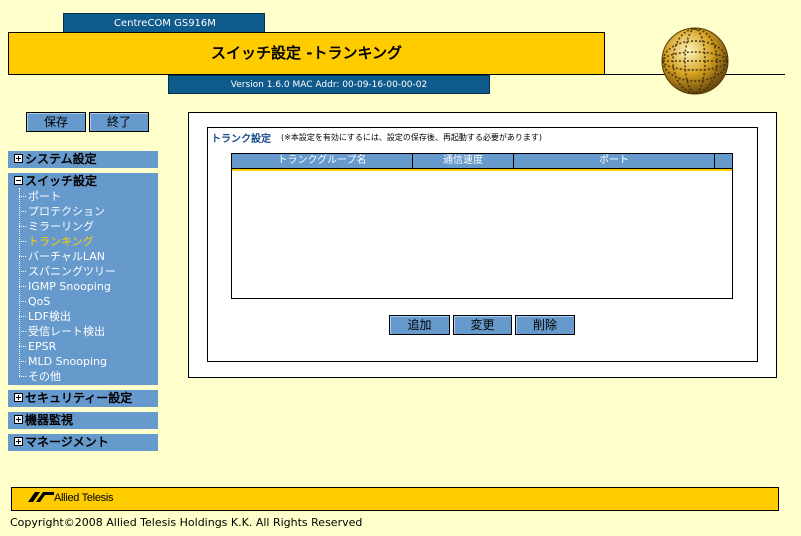 The width and height of the screenshot is (801, 536). Describe the element at coordinates (70, 498) in the screenshot. I see `allied-telesis-logo: Allied Telesis` at that location.